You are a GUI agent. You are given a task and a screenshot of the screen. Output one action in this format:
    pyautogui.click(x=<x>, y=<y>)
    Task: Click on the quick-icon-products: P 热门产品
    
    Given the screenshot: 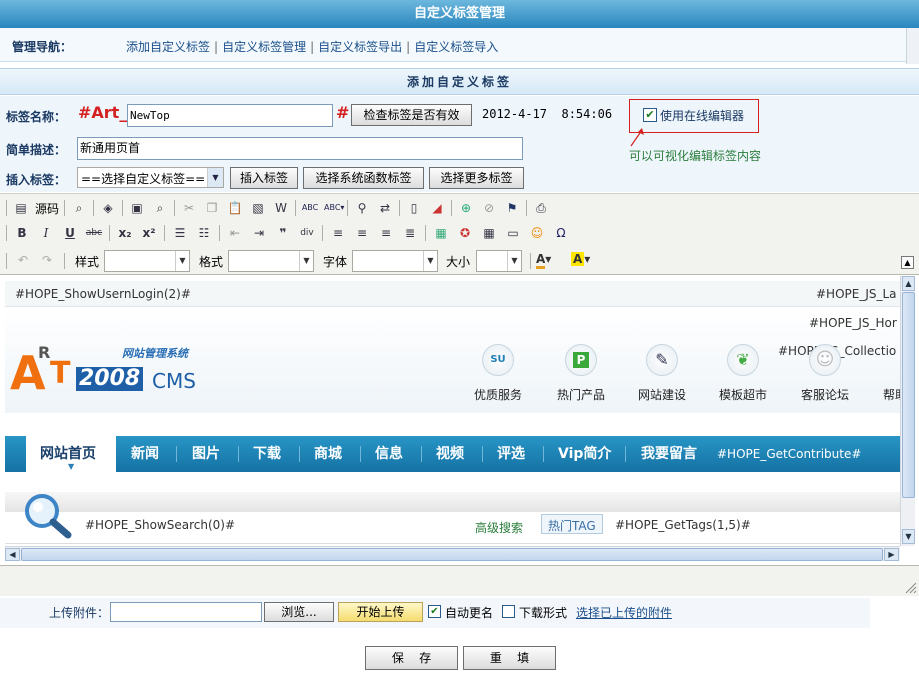 What is the action you would take?
    pyautogui.click(x=581, y=373)
    